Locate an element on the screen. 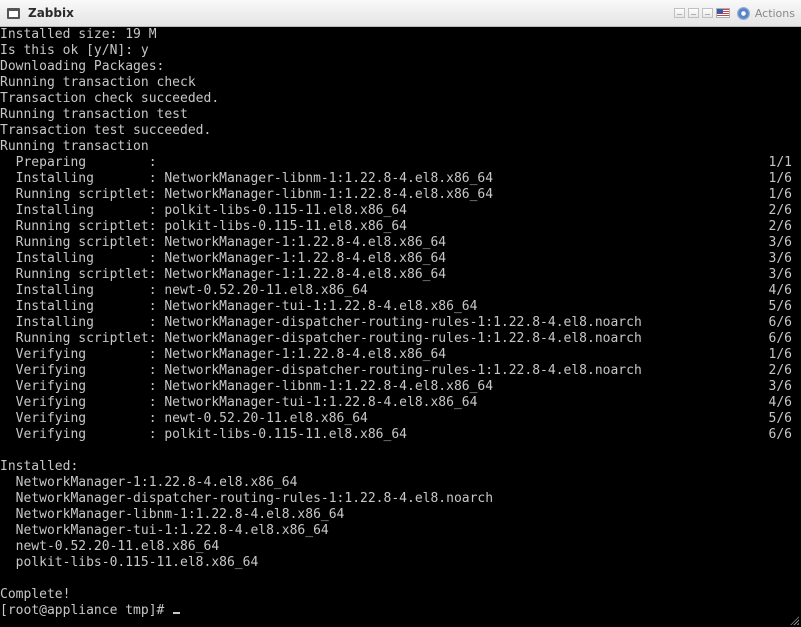  terminal-line: Running transaction test is located at coordinates (400, 115).